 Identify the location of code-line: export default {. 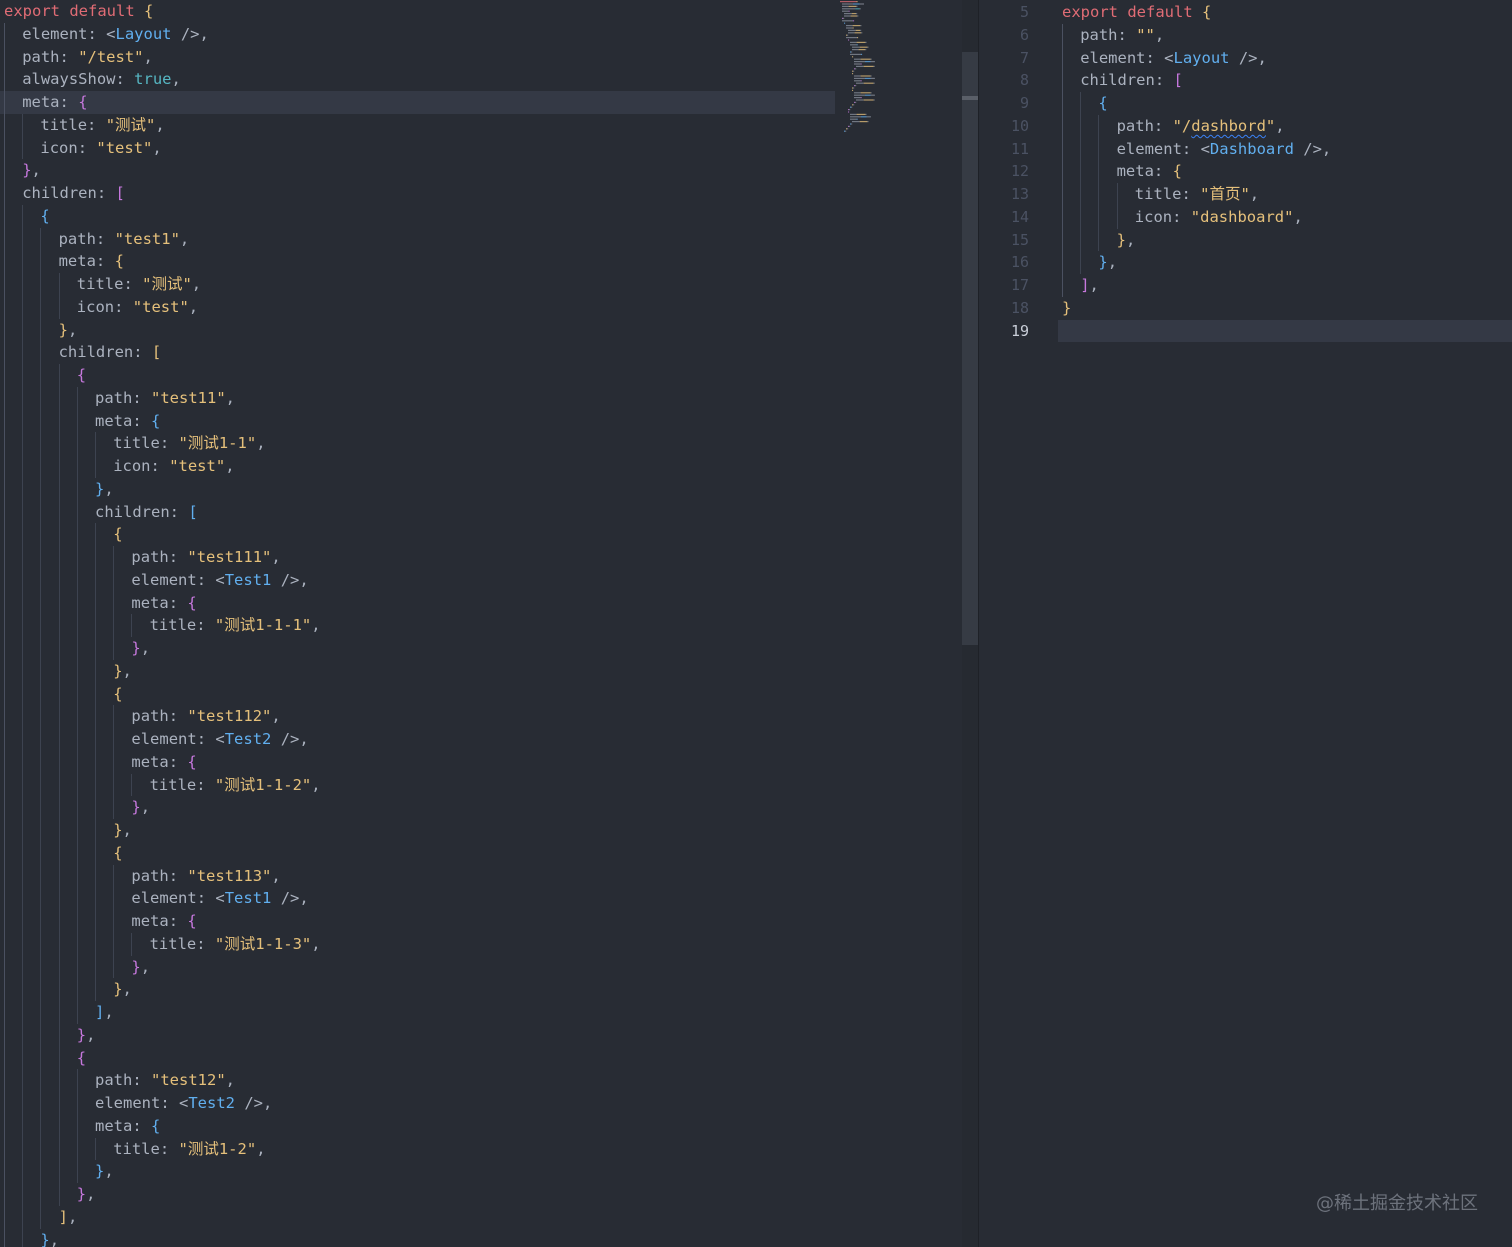
(481, 11).